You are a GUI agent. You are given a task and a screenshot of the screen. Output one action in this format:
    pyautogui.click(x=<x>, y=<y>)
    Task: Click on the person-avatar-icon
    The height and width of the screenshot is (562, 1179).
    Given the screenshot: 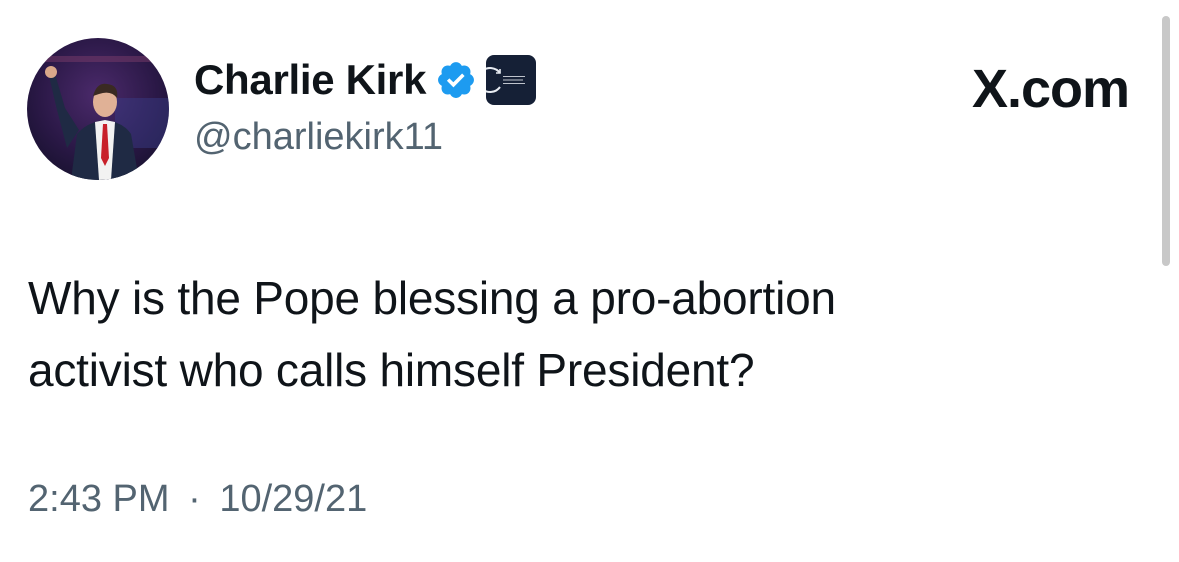 What is the action you would take?
    pyautogui.click(x=98, y=109)
    